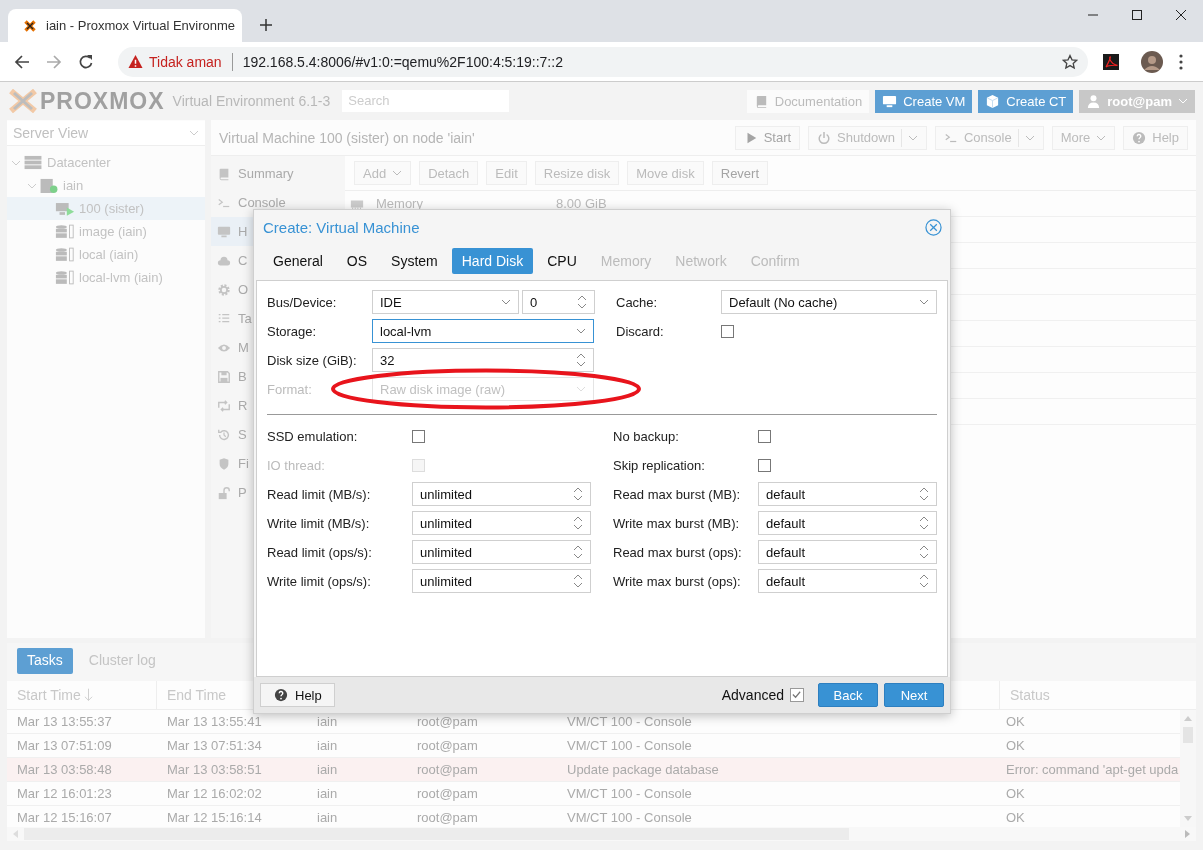  What do you see at coordinates (400, 203) in the screenshot?
I see `table-cell-text: Memory` at bounding box center [400, 203].